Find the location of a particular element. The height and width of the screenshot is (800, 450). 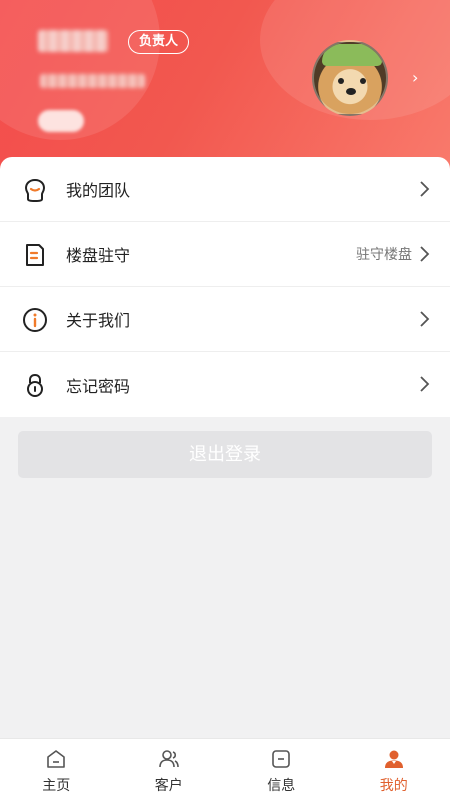

user-tag-redacted is located at coordinates (61, 121).